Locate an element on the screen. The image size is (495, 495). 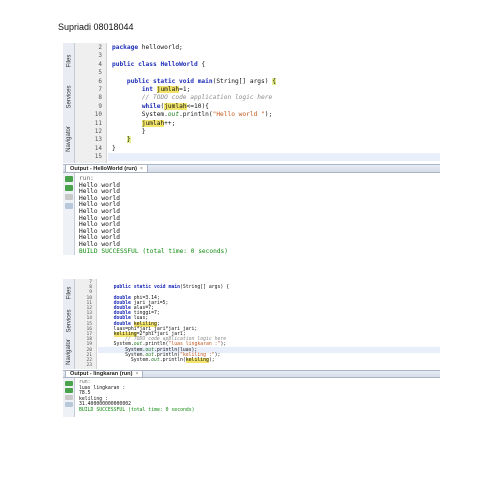
code-line: jumlah++; is located at coordinates (144, 123).